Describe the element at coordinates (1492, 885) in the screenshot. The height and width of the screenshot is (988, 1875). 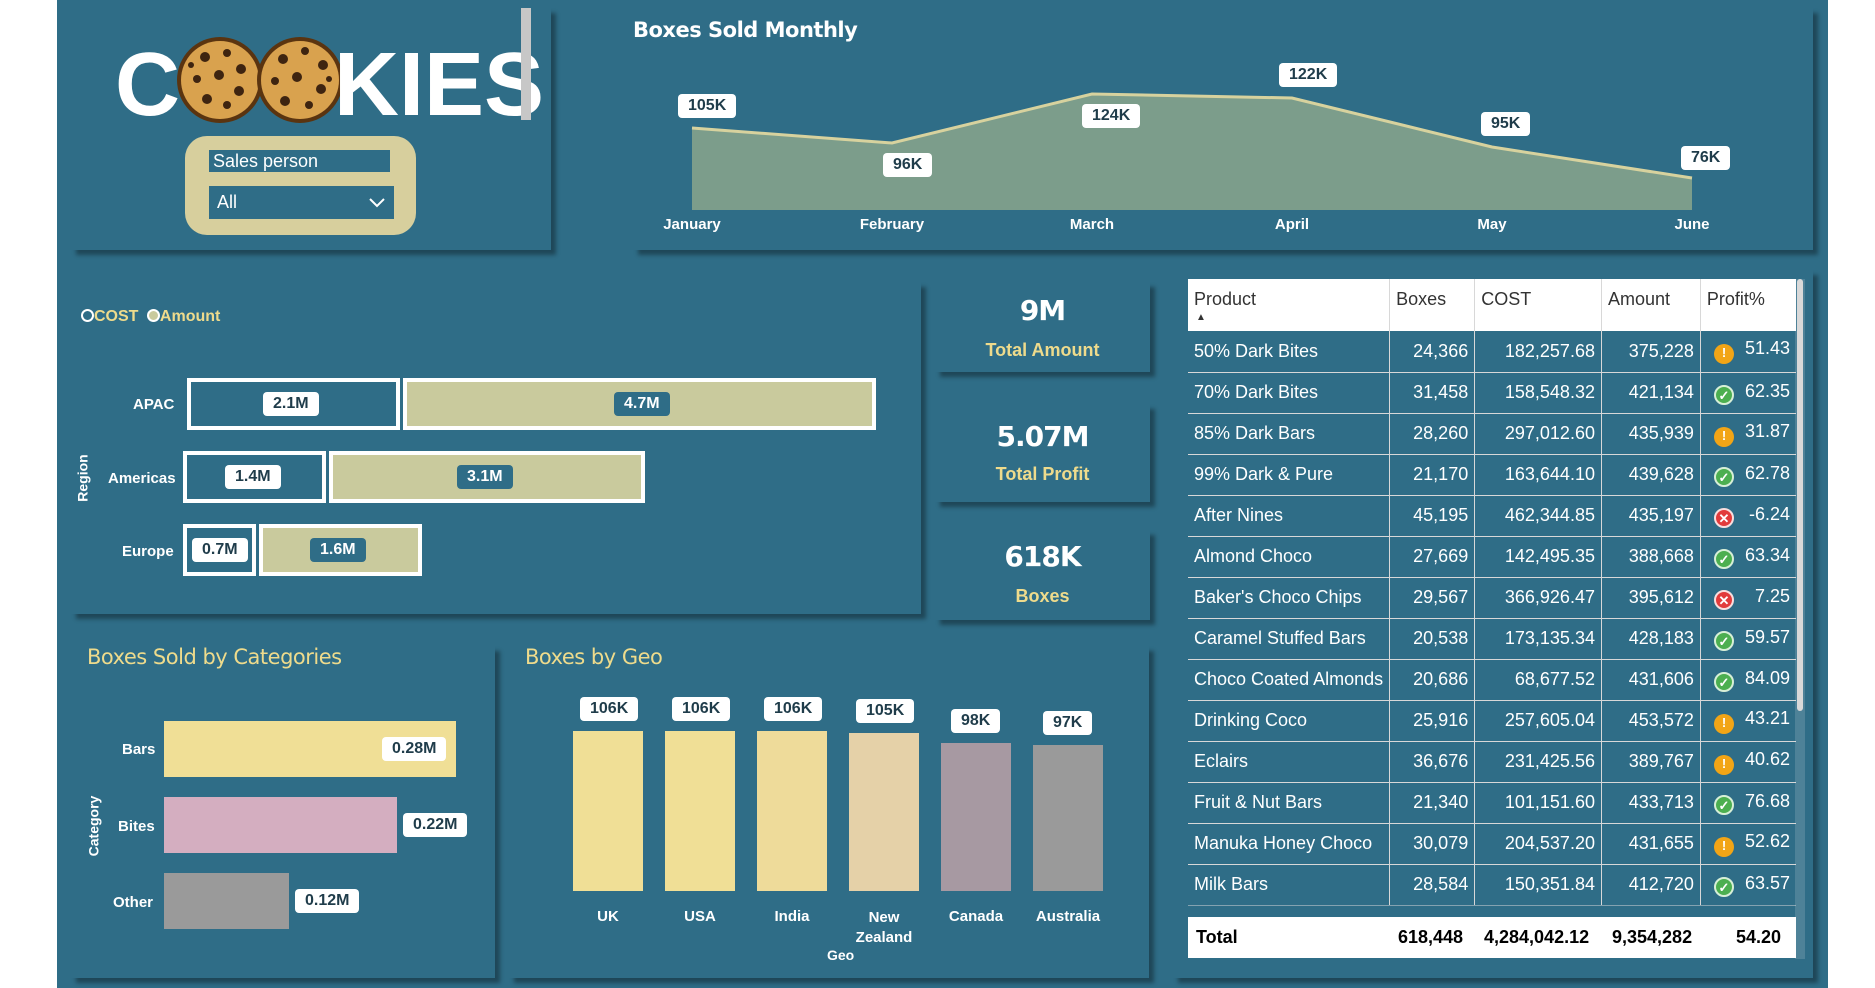
I see `table-row: Milk Bars 28,584 150,351.84 412,720 ✓ 63.57` at that location.